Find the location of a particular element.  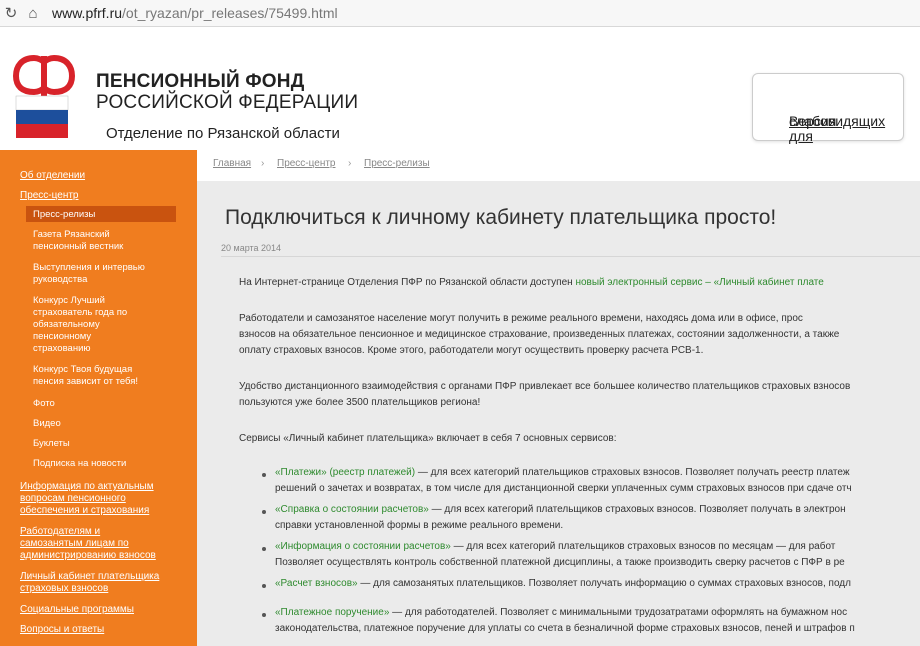

sidebar-item-about: Об отделении is located at coordinates (52, 176).